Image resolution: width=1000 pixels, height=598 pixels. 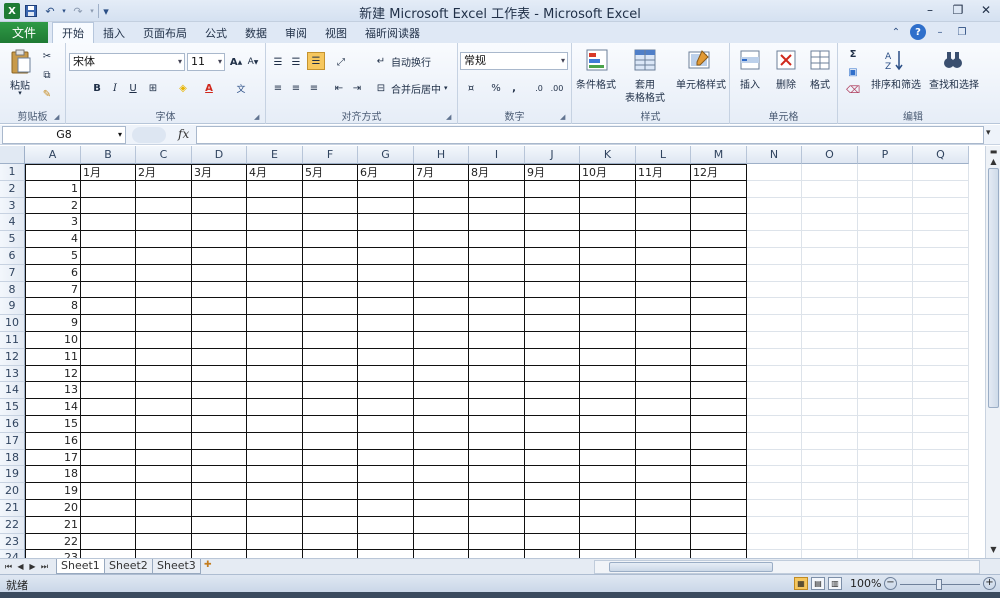 I want to click on workbook-restore-icon: ❐, so click(x=962, y=32).